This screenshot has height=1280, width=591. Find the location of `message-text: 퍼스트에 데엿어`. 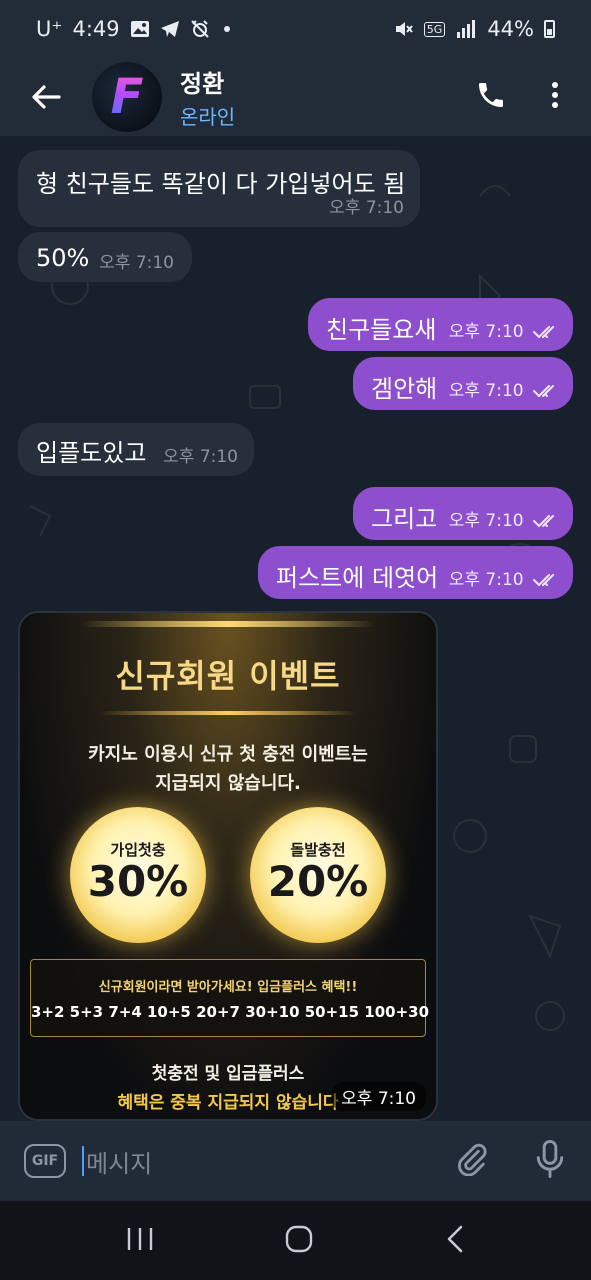

message-text: 퍼스트에 데엿어 is located at coordinates (357, 578).